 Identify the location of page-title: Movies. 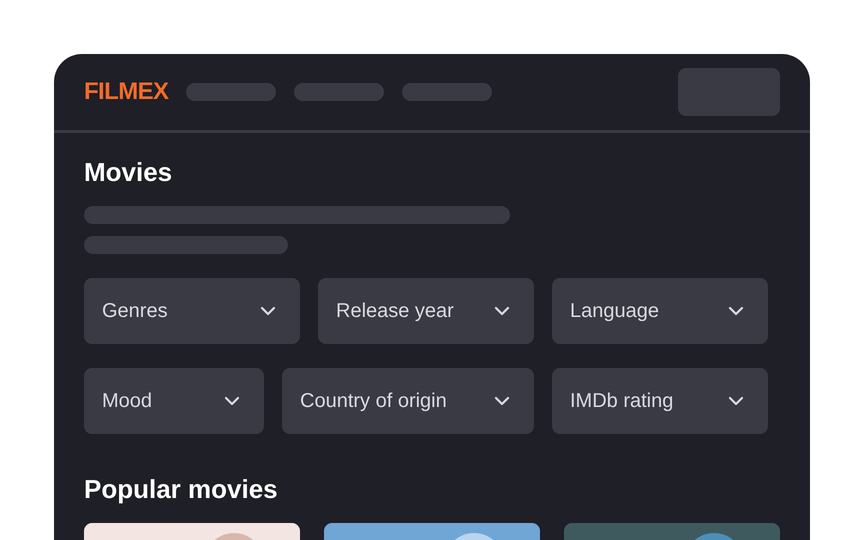
(129, 172).